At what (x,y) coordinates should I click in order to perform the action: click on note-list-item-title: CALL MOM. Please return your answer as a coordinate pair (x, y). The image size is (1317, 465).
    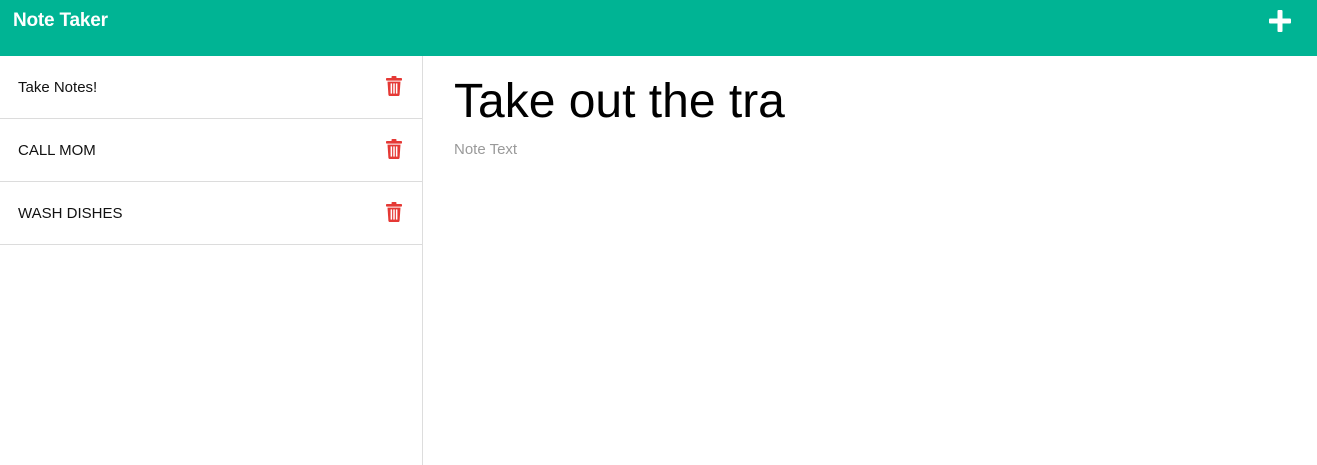
    Looking at the image, I should click on (57, 150).